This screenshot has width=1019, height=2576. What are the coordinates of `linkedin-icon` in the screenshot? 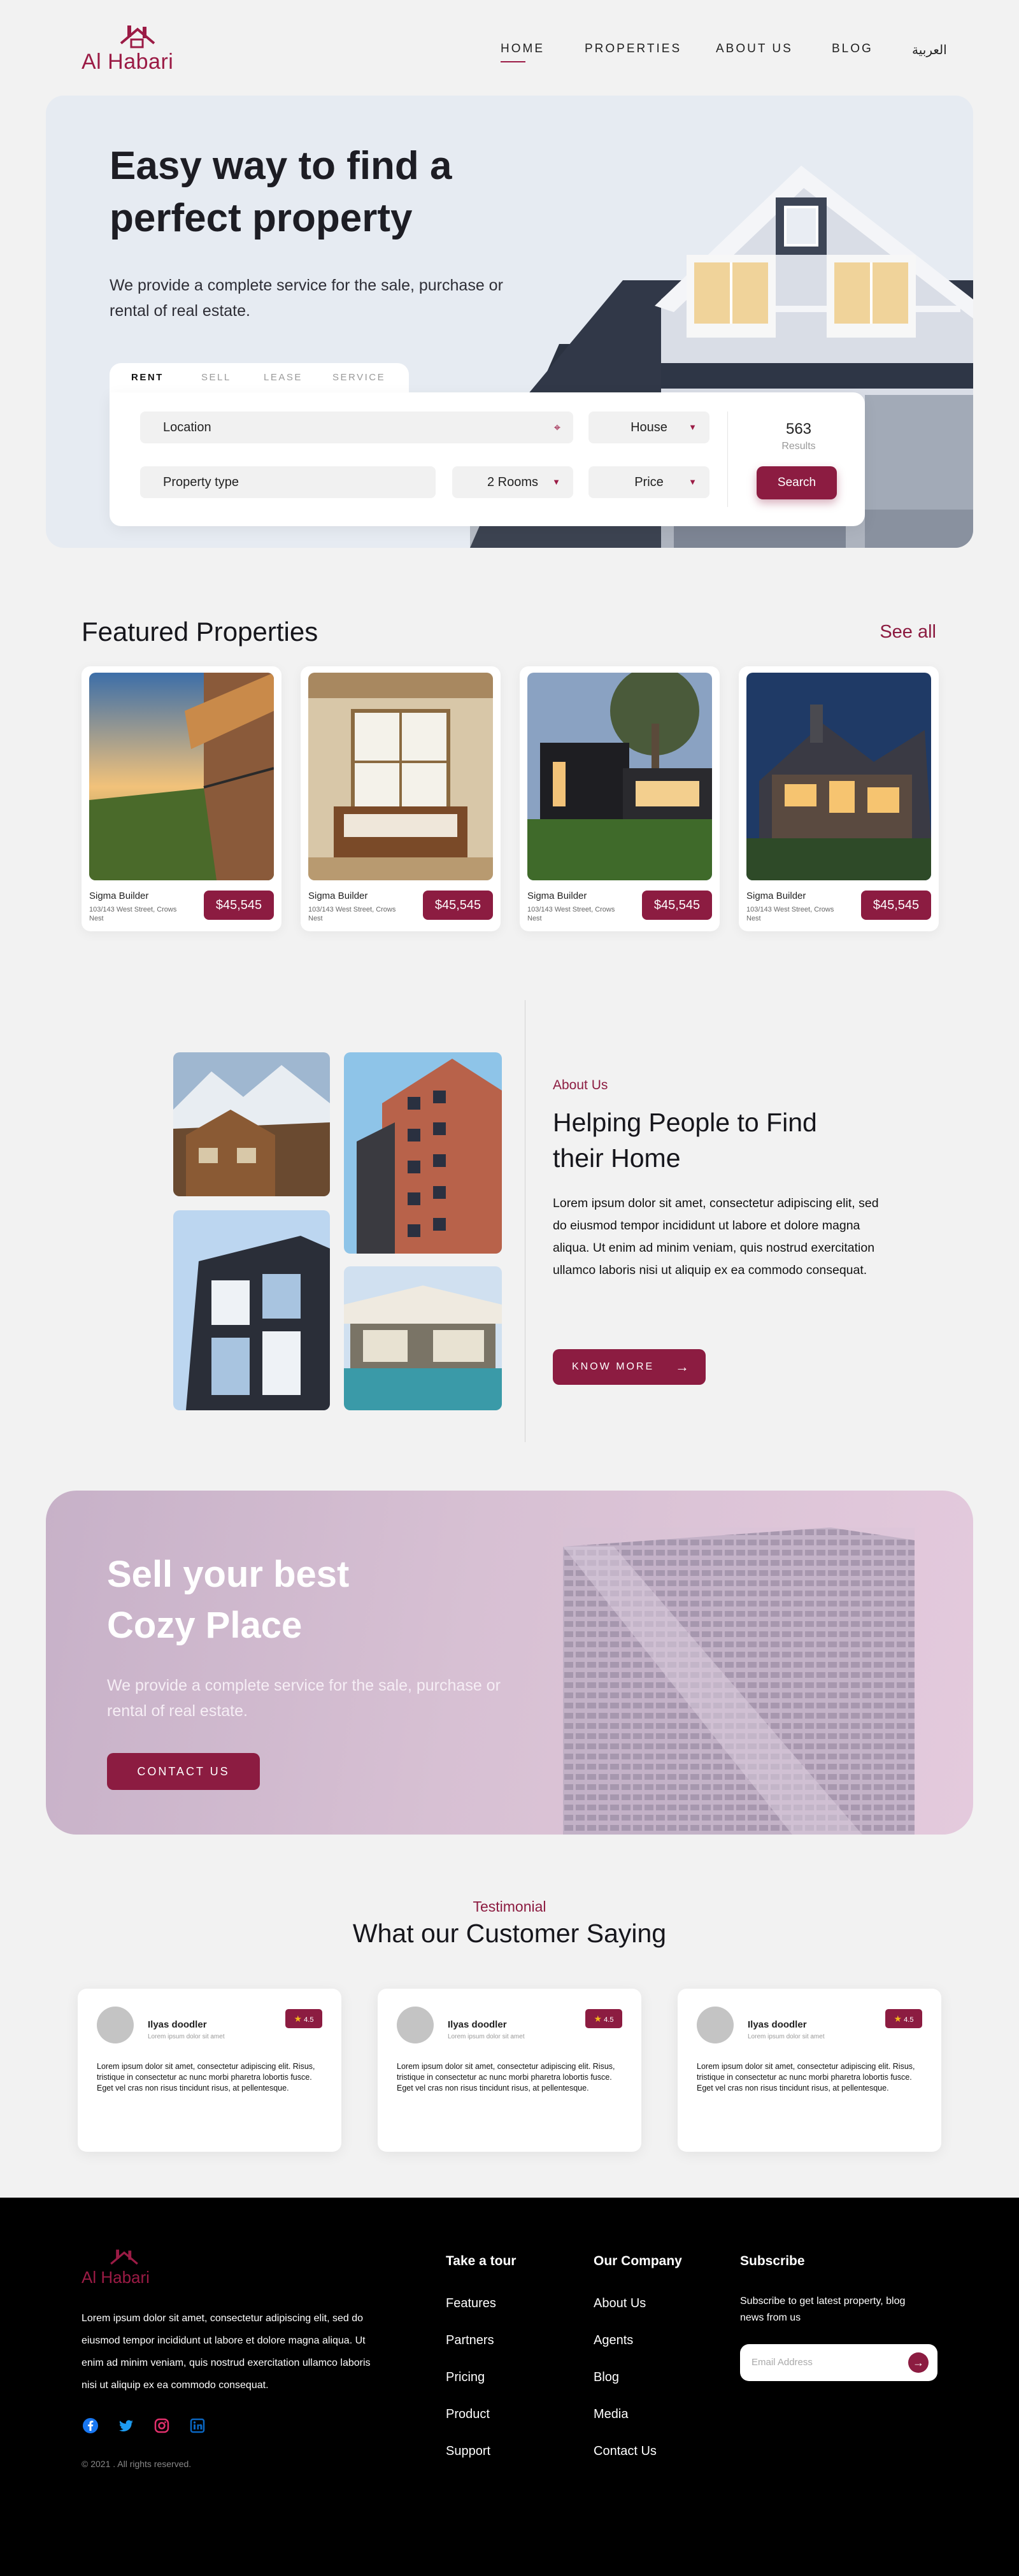 It's located at (197, 2426).